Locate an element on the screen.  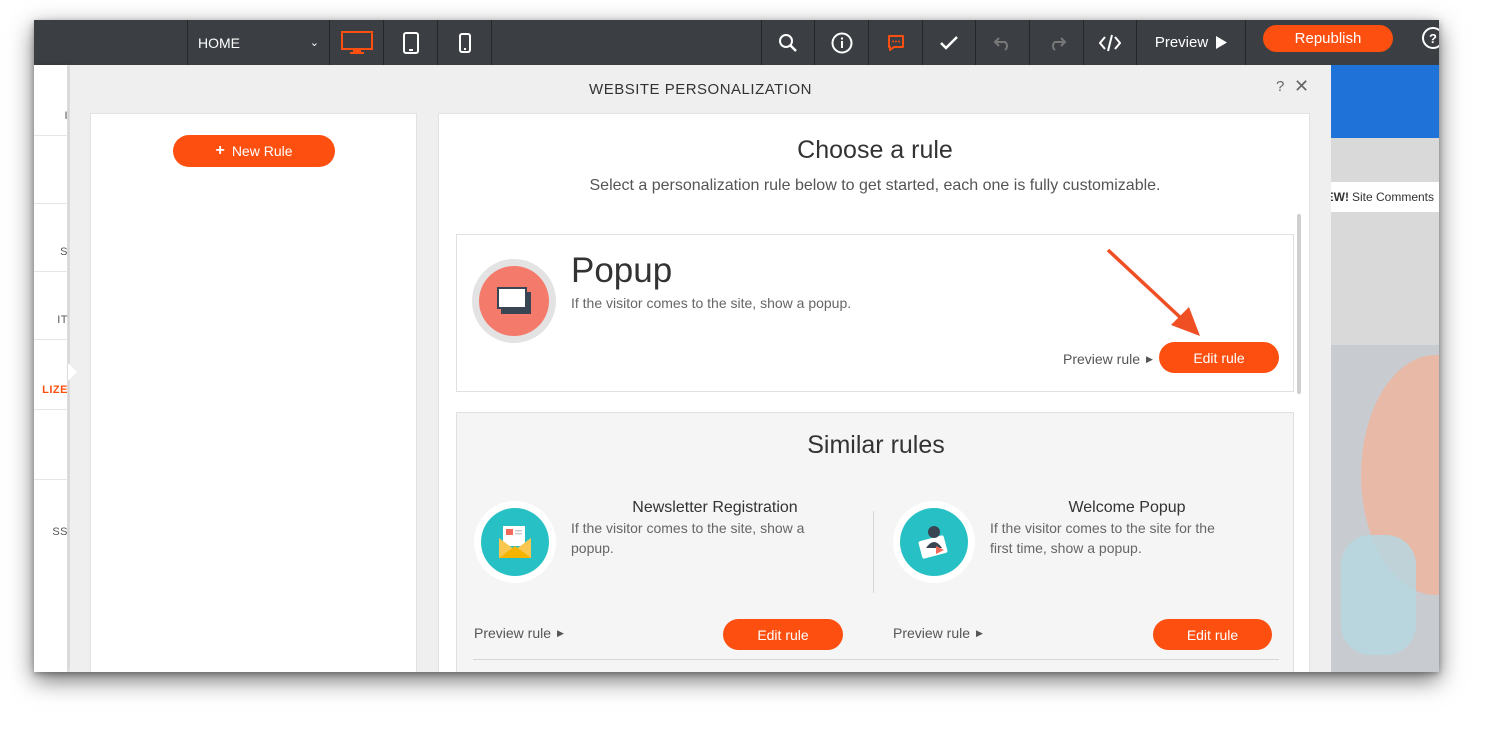
desktop-icon is located at coordinates (356, 42).